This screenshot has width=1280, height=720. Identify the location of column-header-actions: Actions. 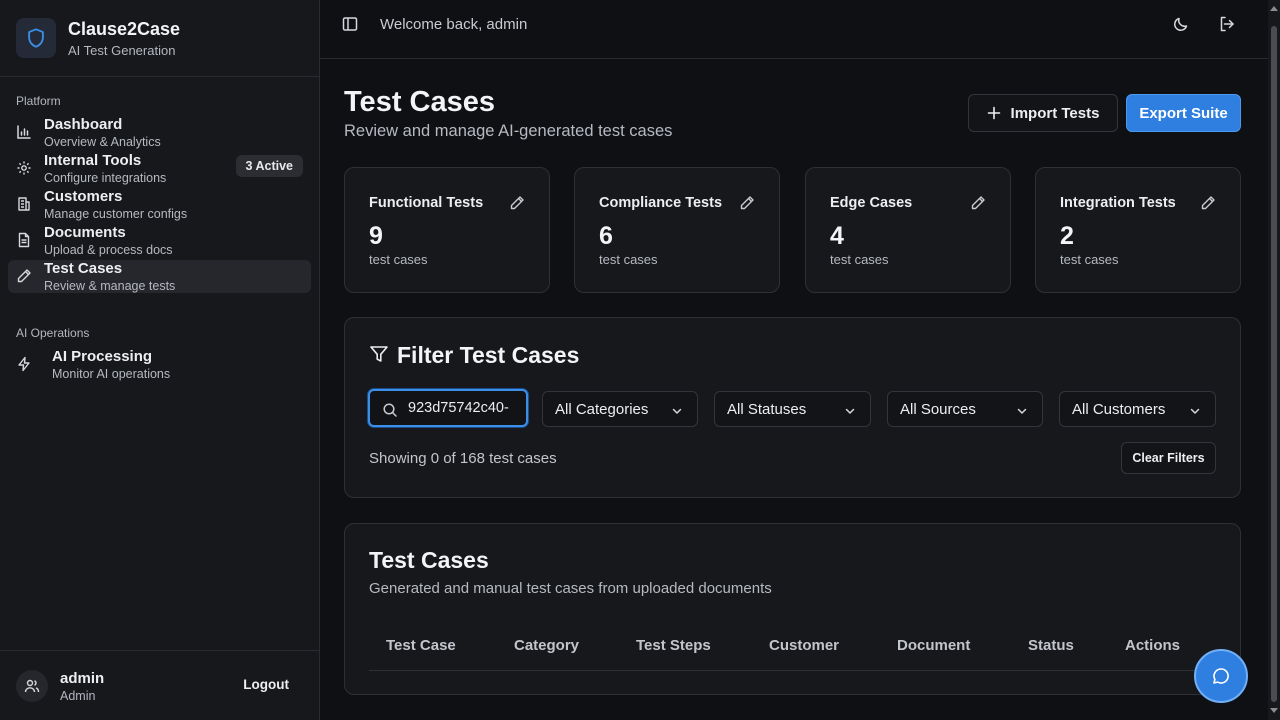
(1153, 645).